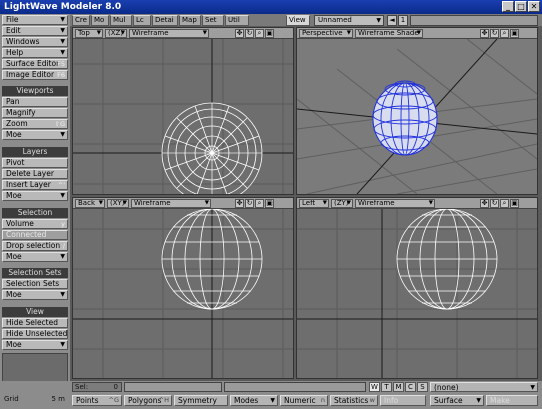 This screenshot has width=542, height=409. What do you see at coordinates (201, 400) in the screenshot?
I see `symmetry-button: Symmetry` at bounding box center [201, 400].